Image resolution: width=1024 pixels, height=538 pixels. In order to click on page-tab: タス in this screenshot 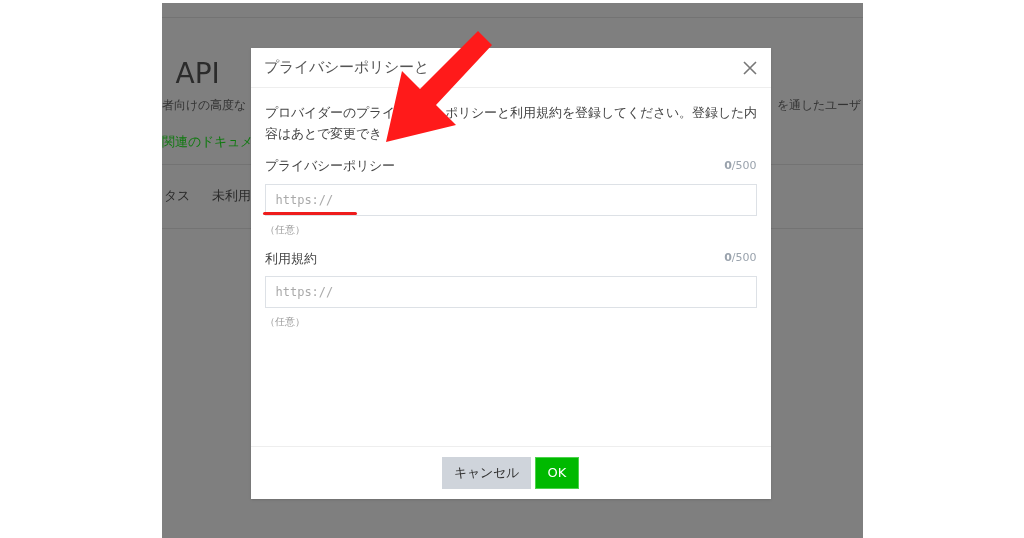, I will do `click(176, 196)`.